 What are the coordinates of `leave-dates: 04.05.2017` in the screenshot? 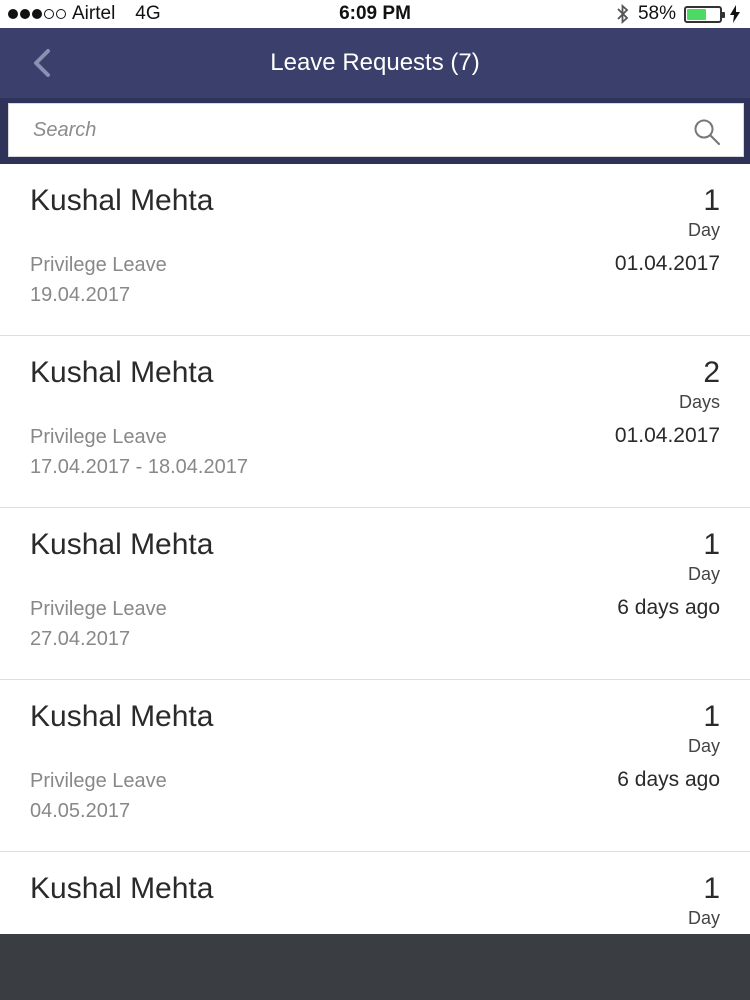 It's located at (80, 811).